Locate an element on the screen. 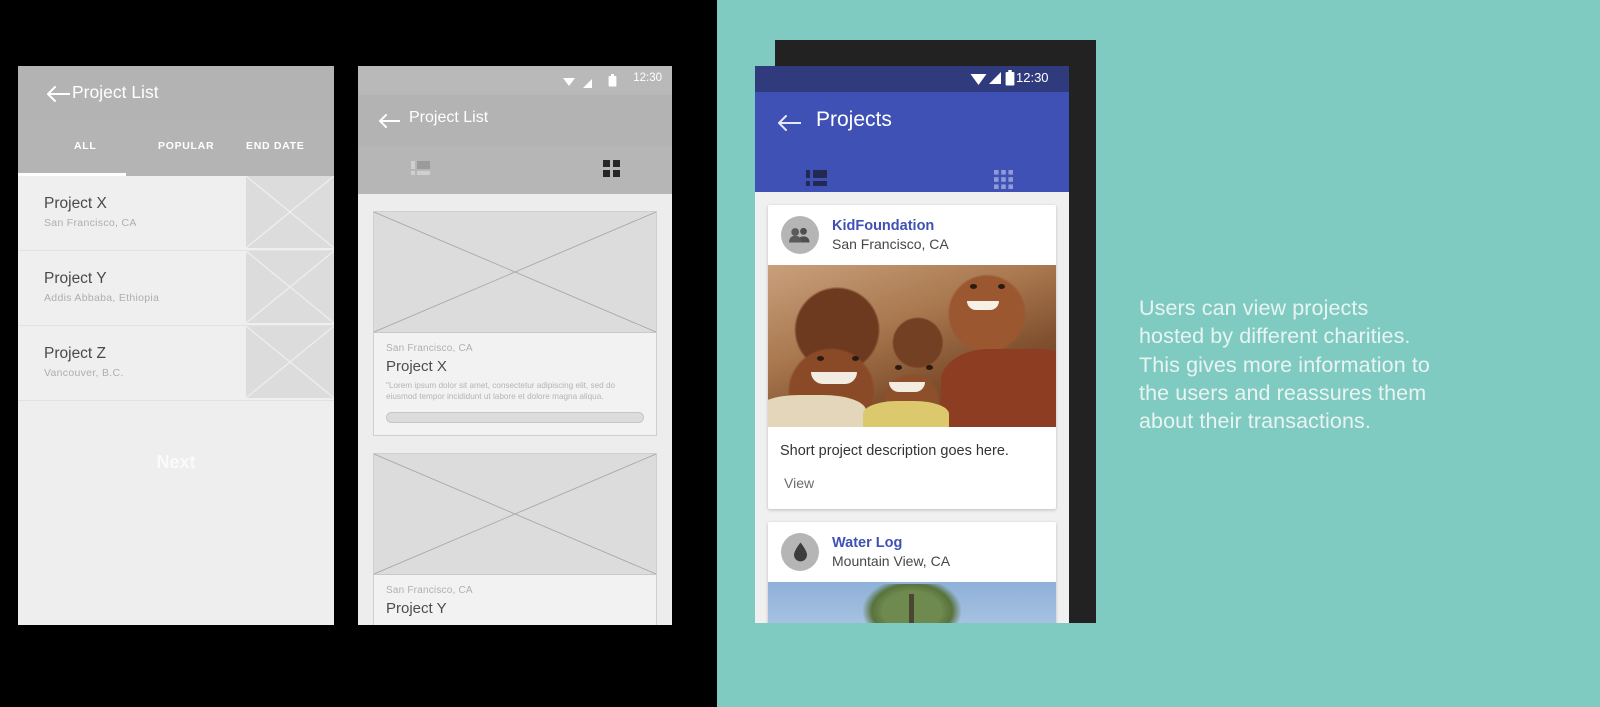 This screenshot has width=1600, height=707. tab-all: ALL is located at coordinates (85, 146).